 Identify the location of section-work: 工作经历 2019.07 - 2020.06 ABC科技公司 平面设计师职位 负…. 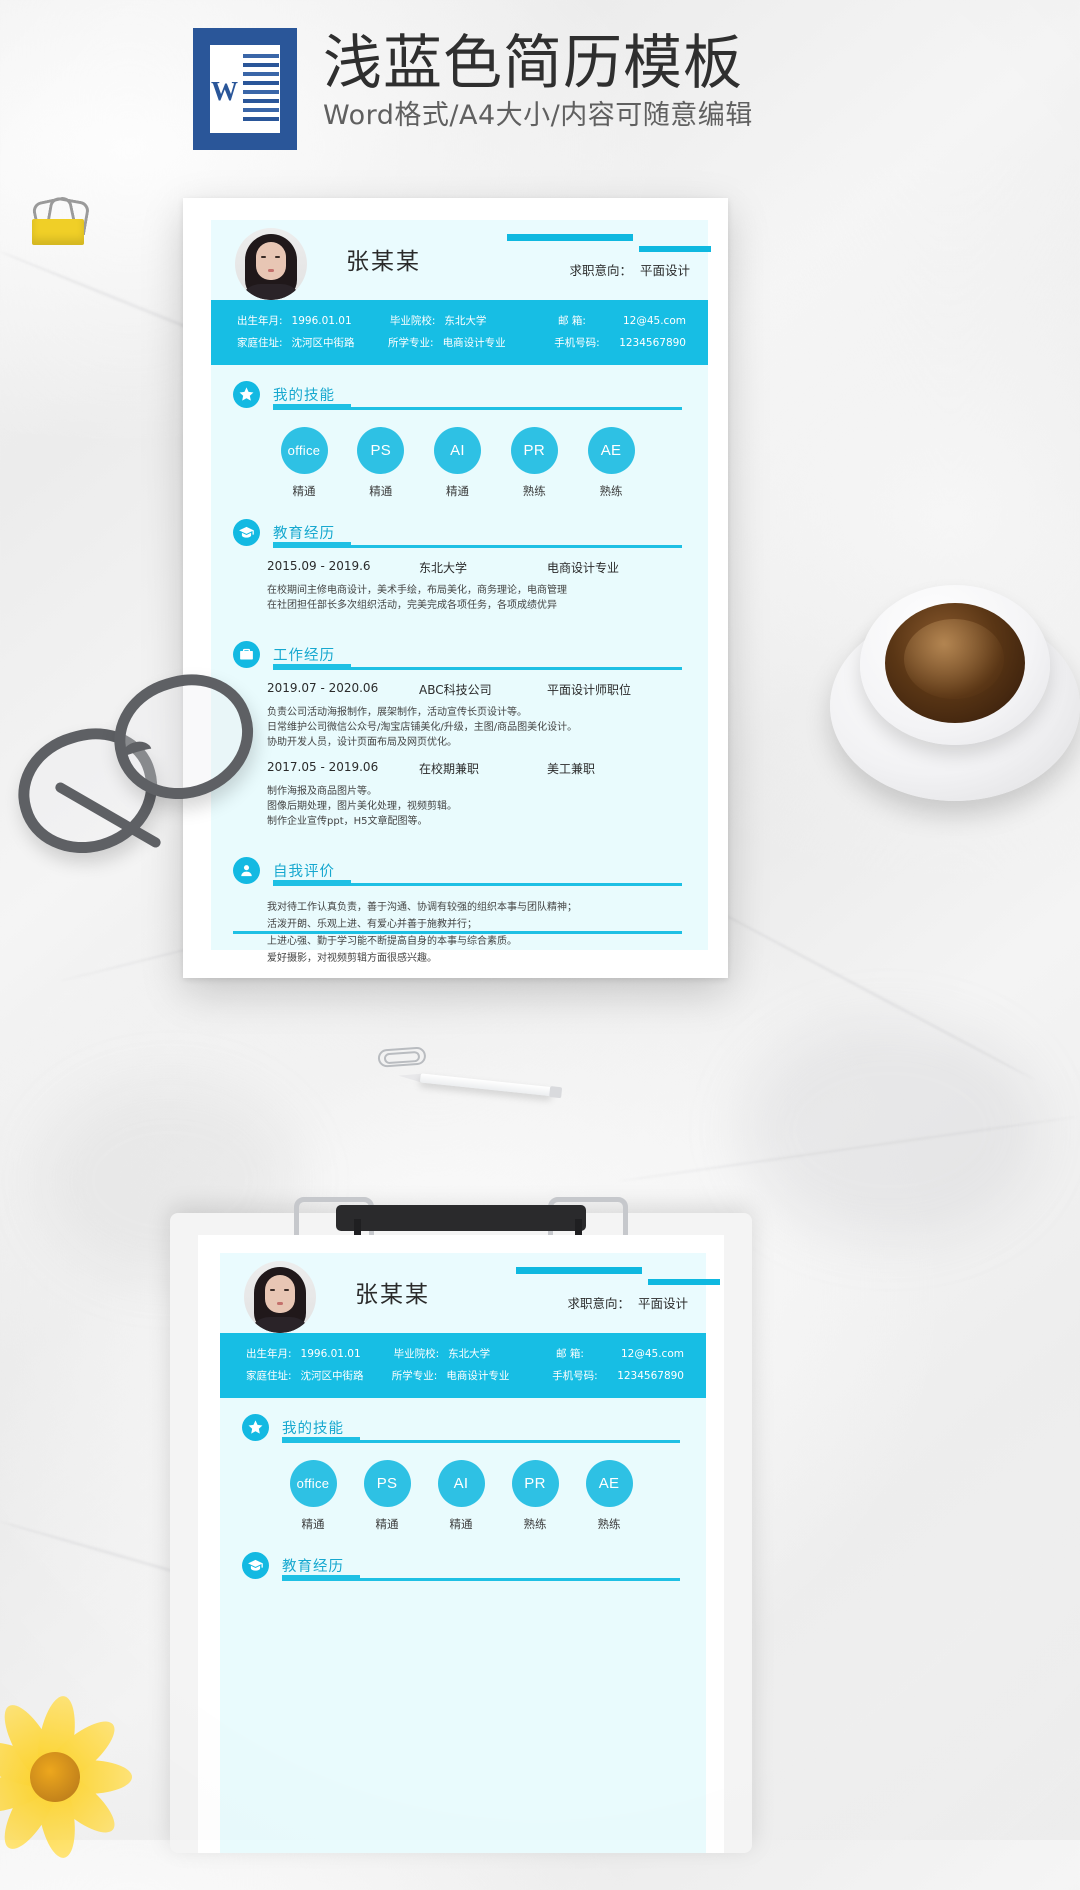
(459, 741).